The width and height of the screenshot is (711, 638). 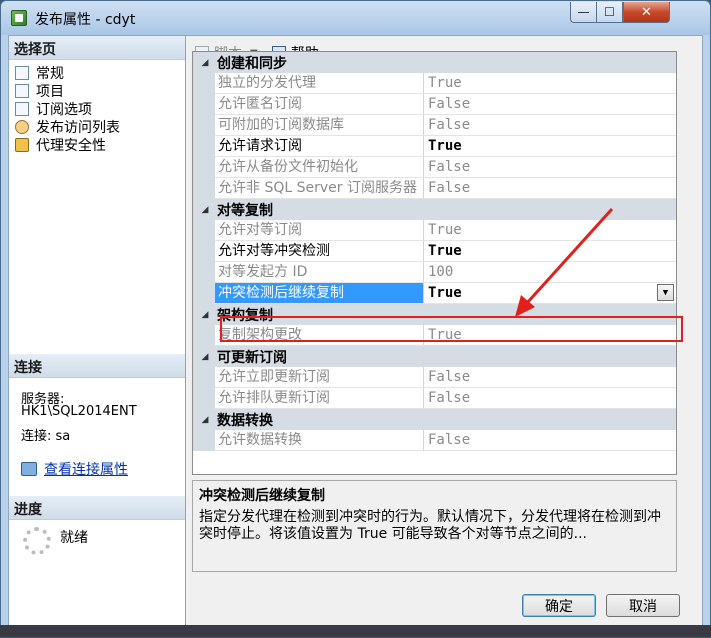 I want to click on property-row: 允许从备份文件初始化 False, so click(x=445, y=167).